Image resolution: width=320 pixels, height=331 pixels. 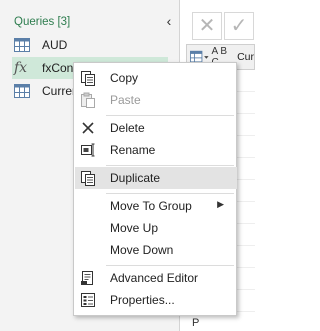 I want to click on menu-label: Move Down, so click(x=142, y=250).